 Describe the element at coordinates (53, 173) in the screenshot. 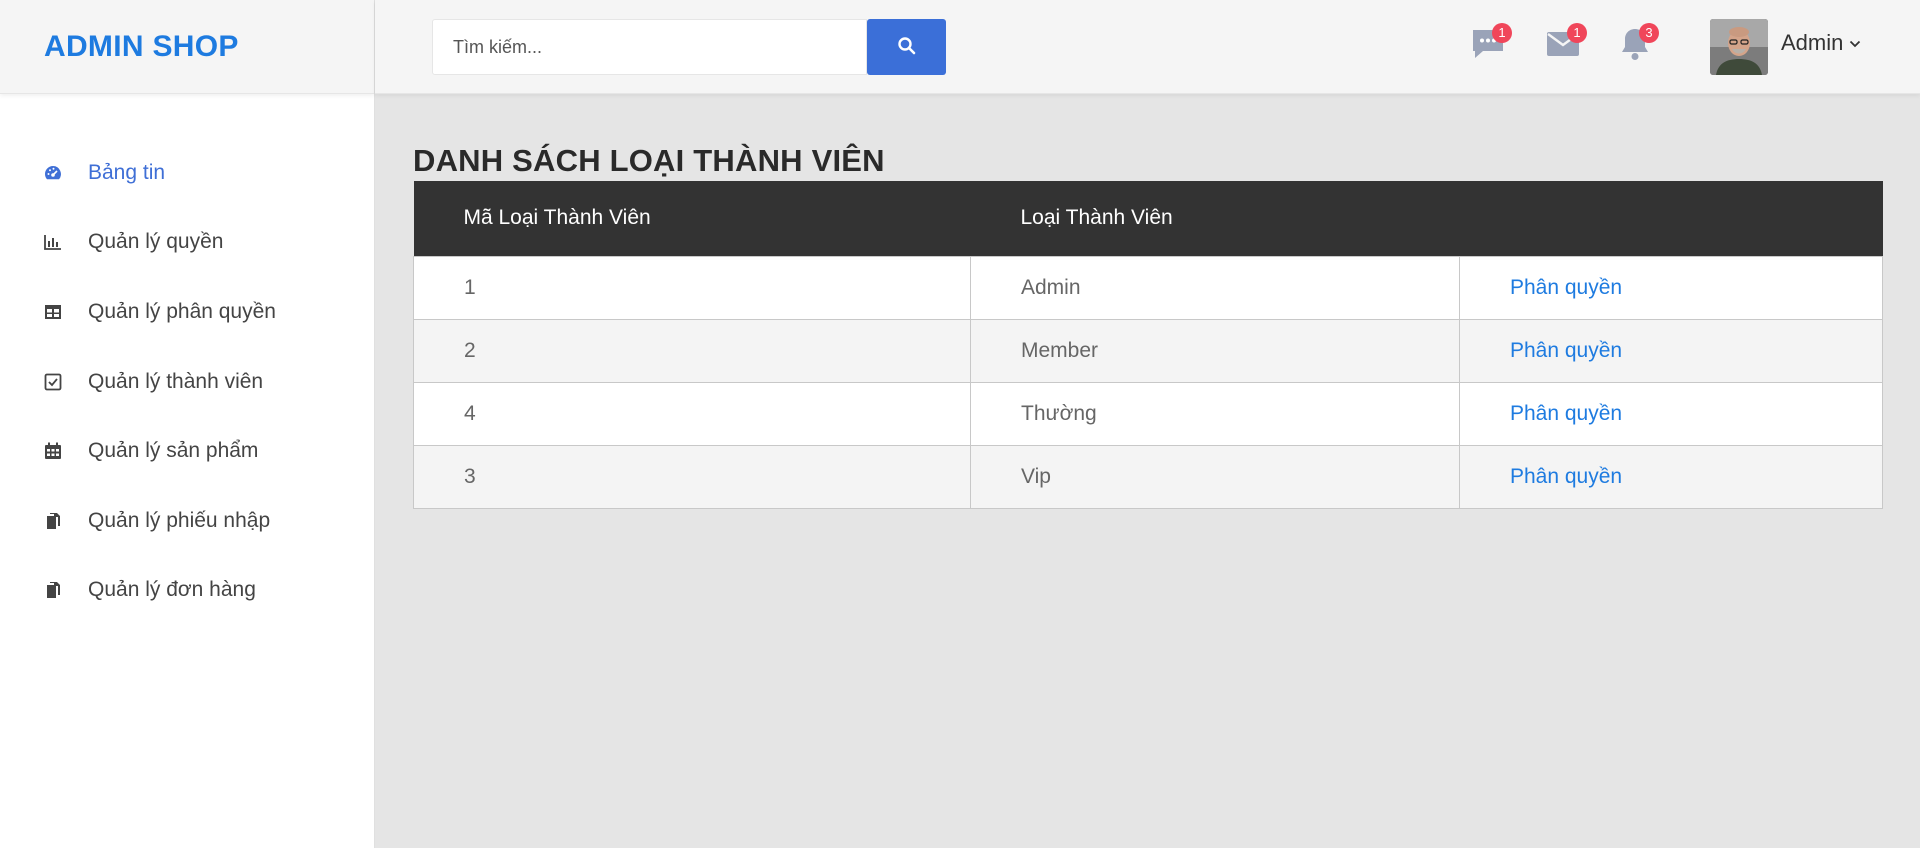

I see `dashboard-icon` at that location.